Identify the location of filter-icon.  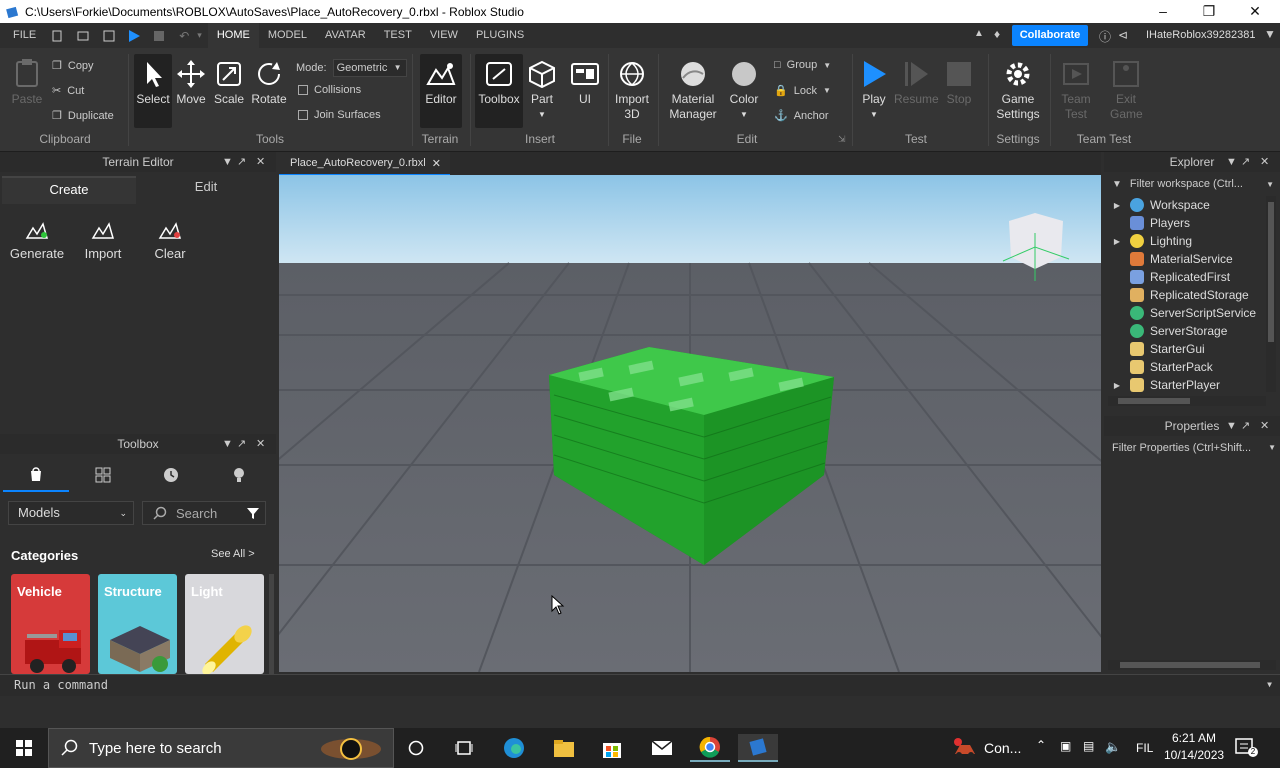
(253, 513).